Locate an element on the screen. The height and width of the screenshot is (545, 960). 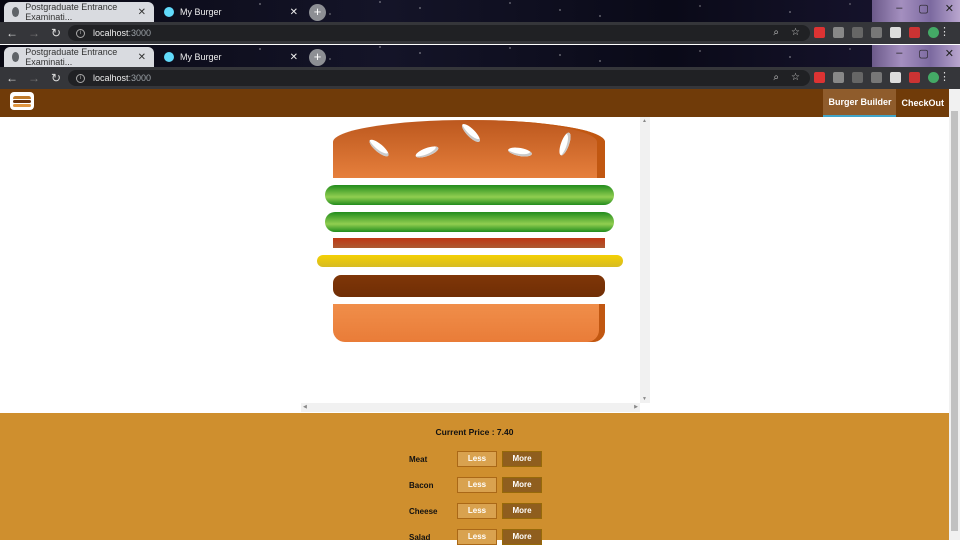
more-meat-button: More is located at coordinates (522, 459).